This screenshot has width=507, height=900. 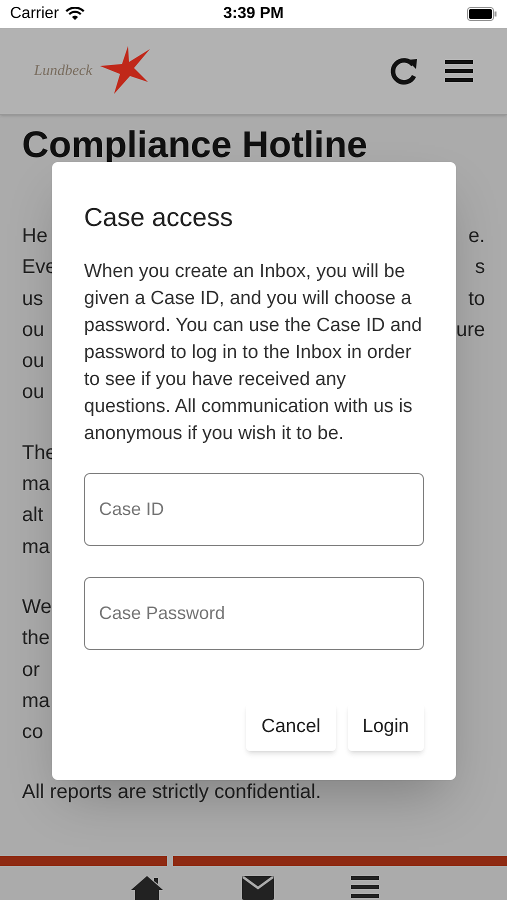 What do you see at coordinates (386, 727) in the screenshot?
I see `login-button: Login` at bounding box center [386, 727].